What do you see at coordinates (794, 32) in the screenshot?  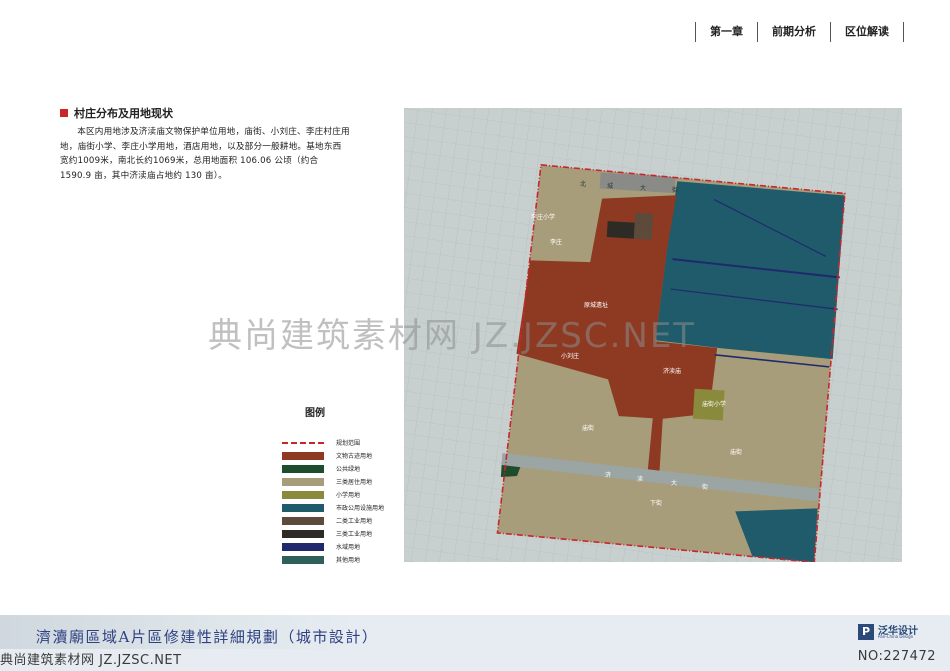 I see `nav-item-preliminary-analysis: 前期分析` at bounding box center [794, 32].